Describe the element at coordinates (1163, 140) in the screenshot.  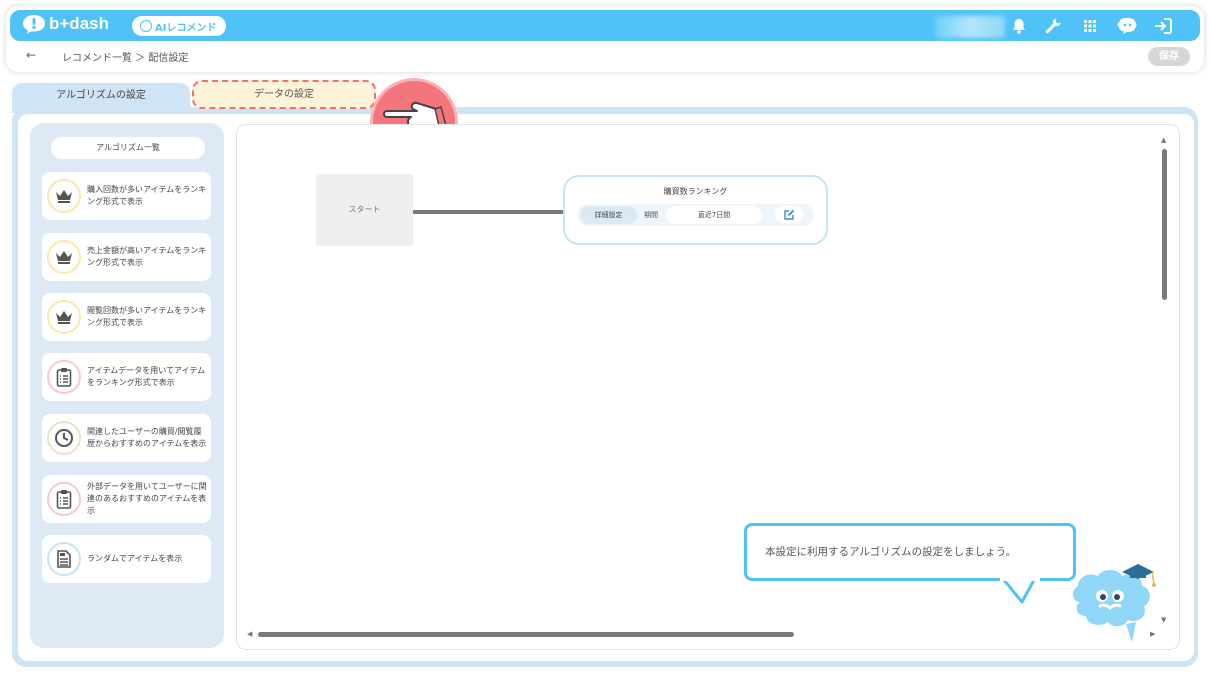
I see `scroll-up-icon: ▲` at that location.